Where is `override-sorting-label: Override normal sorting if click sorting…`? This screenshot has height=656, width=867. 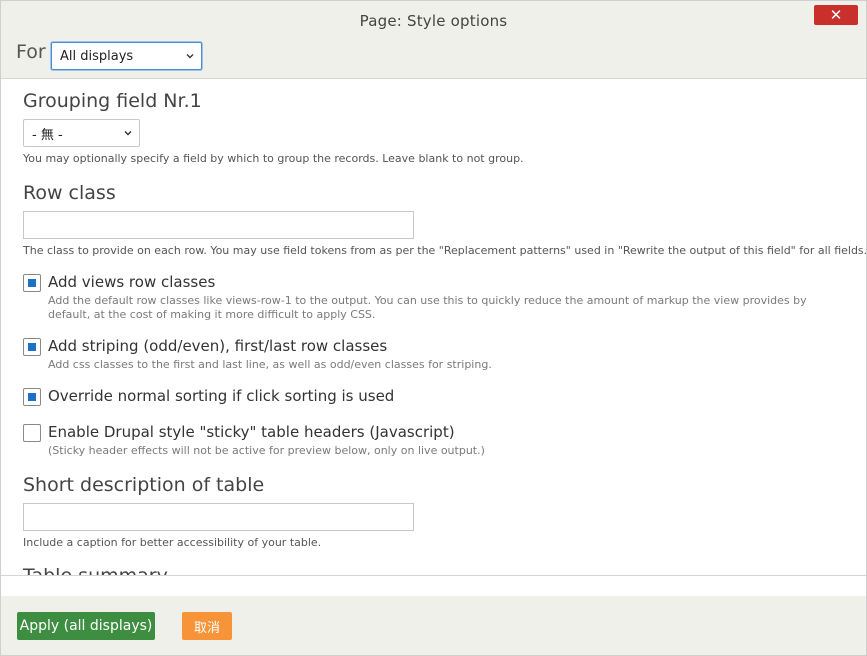
override-sorting-label: Override normal sorting if click sorting… is located at coordinates (221, 396).